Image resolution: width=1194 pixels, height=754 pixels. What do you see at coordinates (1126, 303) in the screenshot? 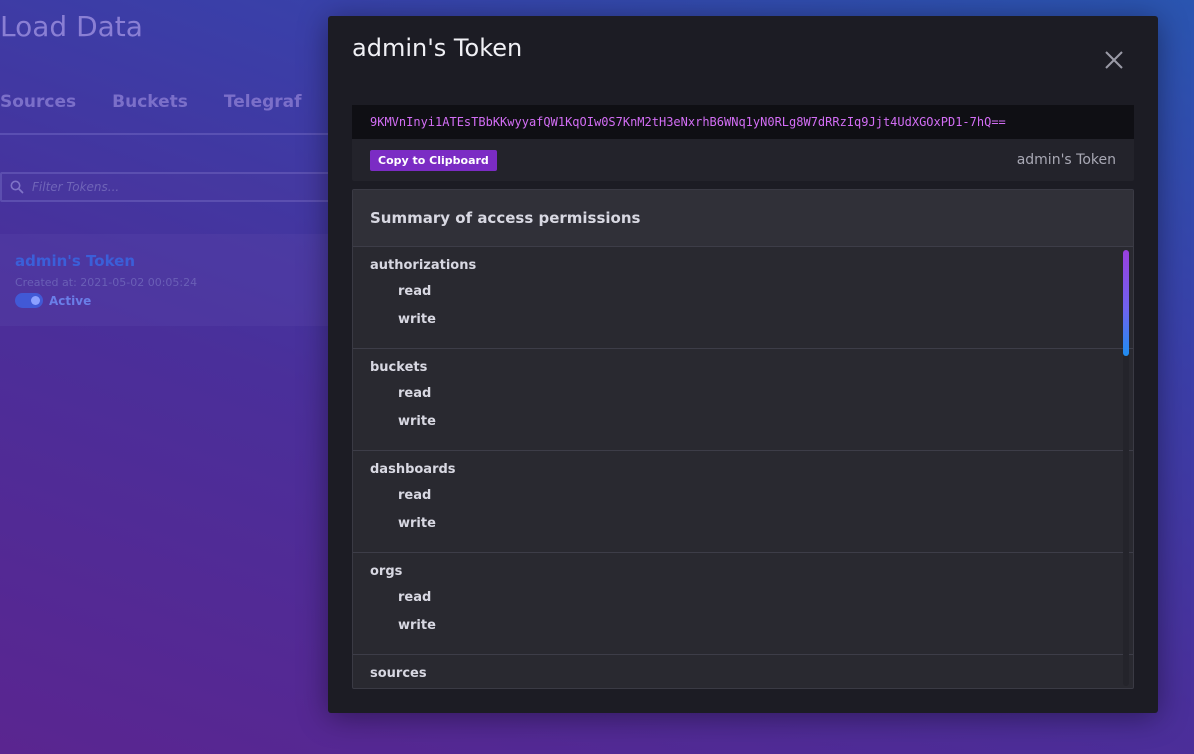
I see `scrollbar-thumb` at bounding box center [1126, 303].